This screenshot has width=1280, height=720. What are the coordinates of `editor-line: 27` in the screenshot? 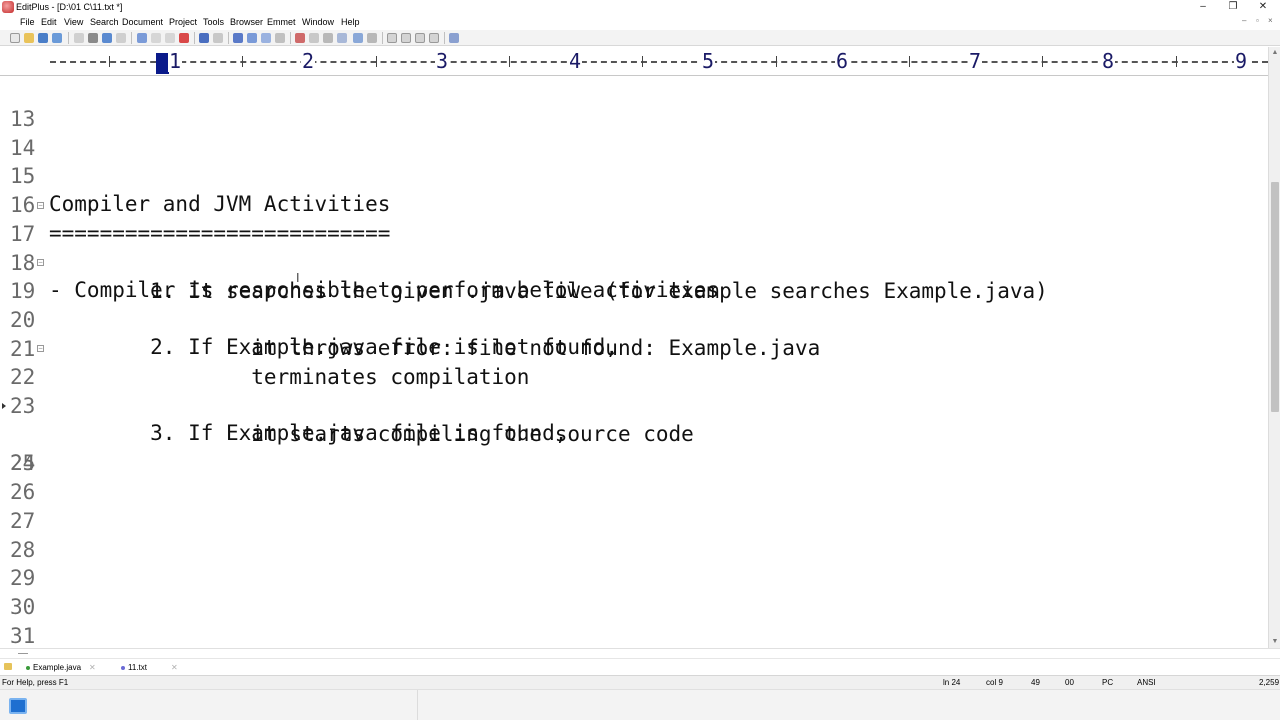 It's located at (634, 506).